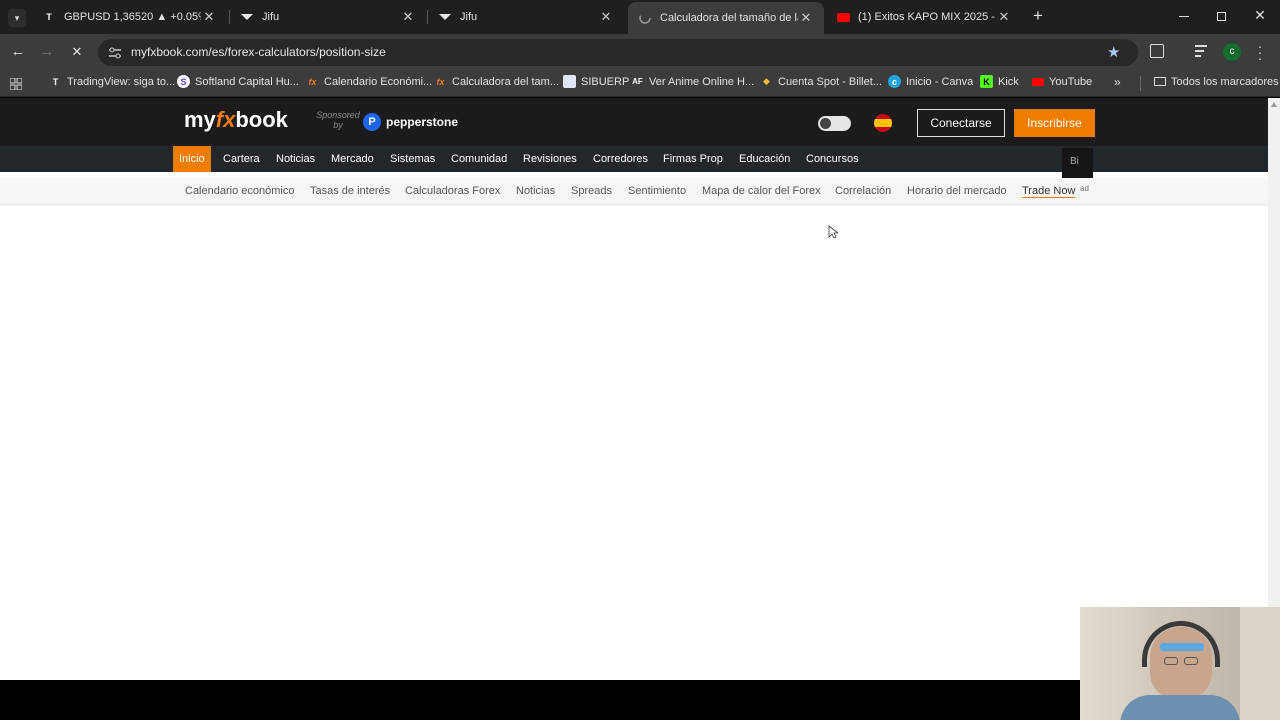 The height and width of the screenshot is (720, 1280). Describe the element at coordinates (834, 123) in the screenshot. I see `dark-mode-toggle` at that location.